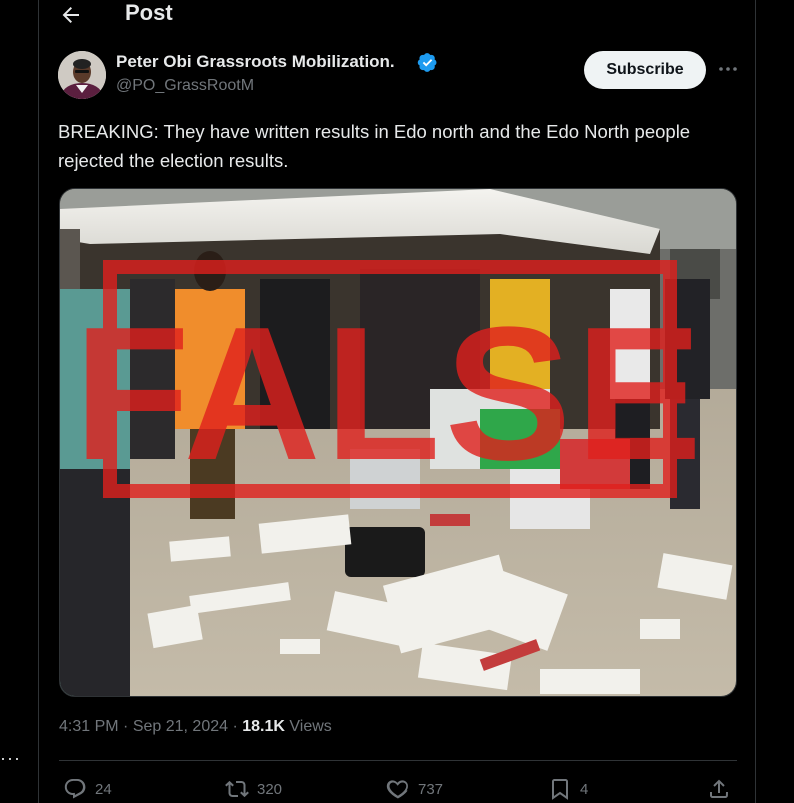 This screenshot has height=803, width=794. Describe the element at coordinates (728, 69) in the screenshot. I see `more-options-icon` at that location.